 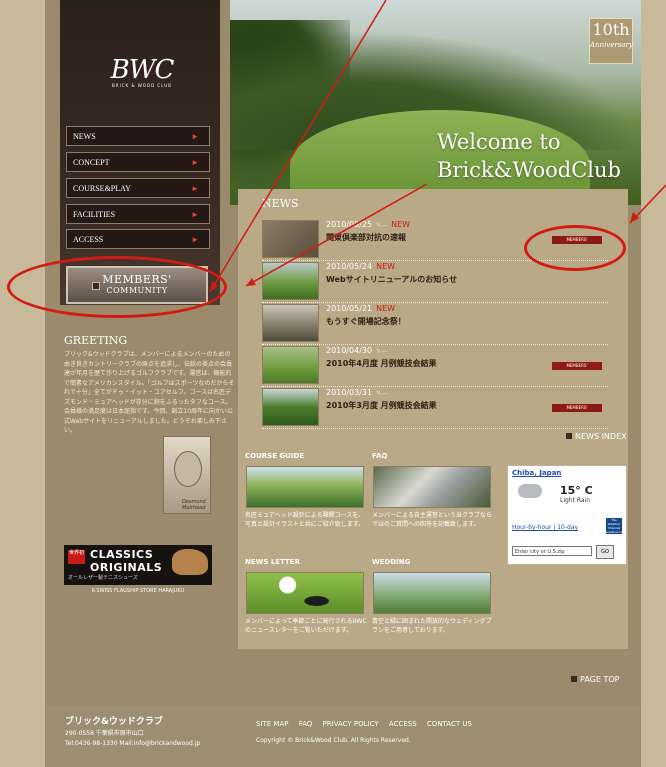 I want to click on wedding-heading: WEDDING, so click(x=391, y=562).